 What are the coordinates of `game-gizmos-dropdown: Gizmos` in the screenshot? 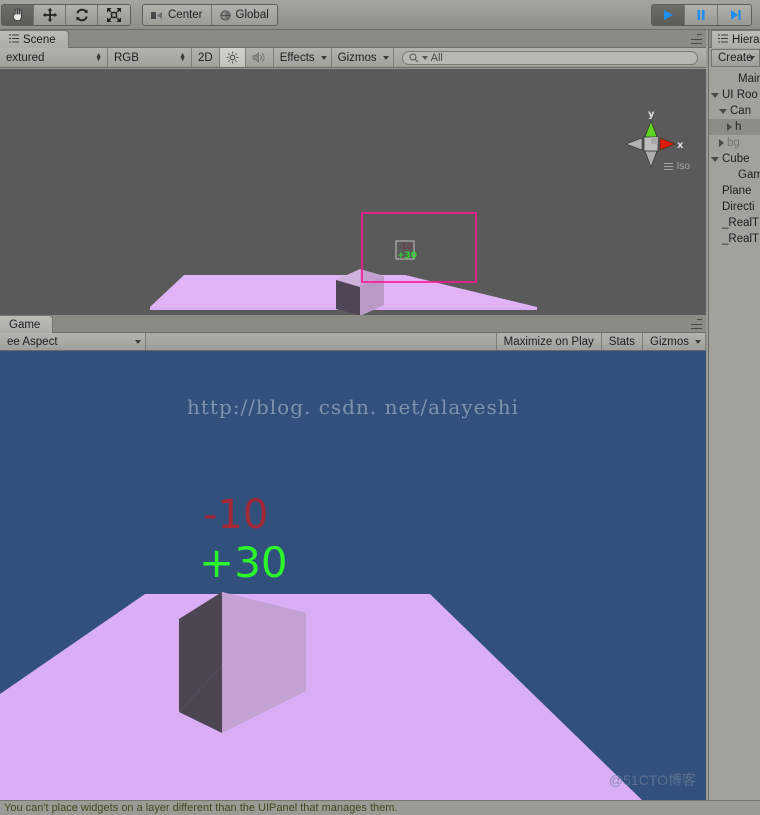 It's located at (674, 341).